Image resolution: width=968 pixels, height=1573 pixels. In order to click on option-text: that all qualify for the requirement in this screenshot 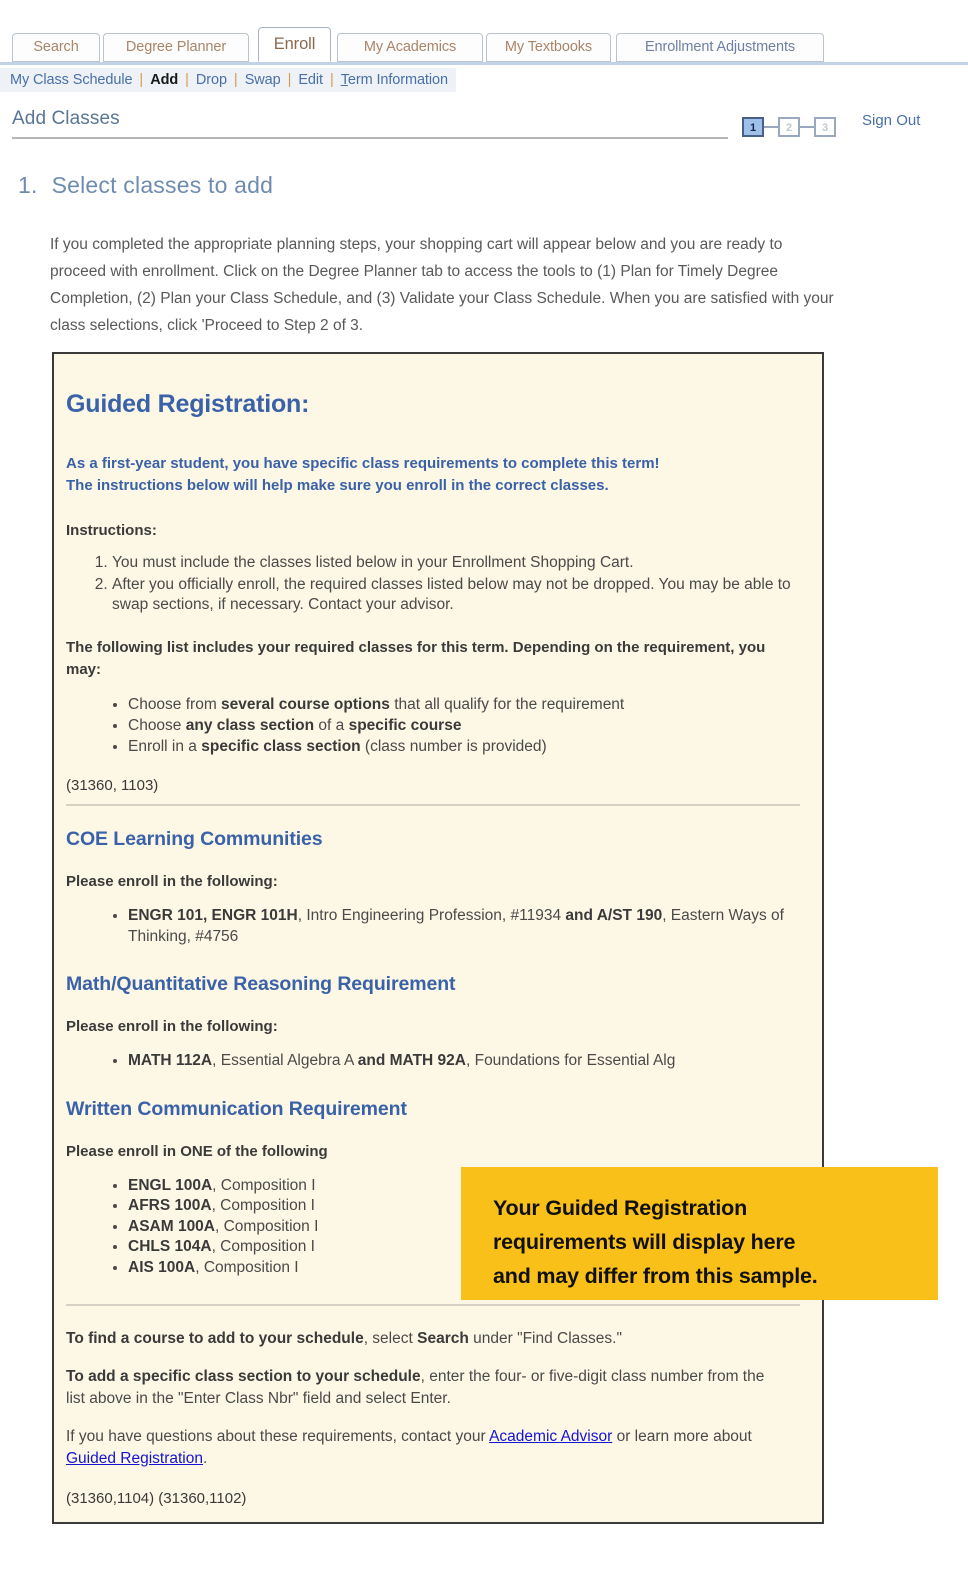, I will do `click(507, 704)`.